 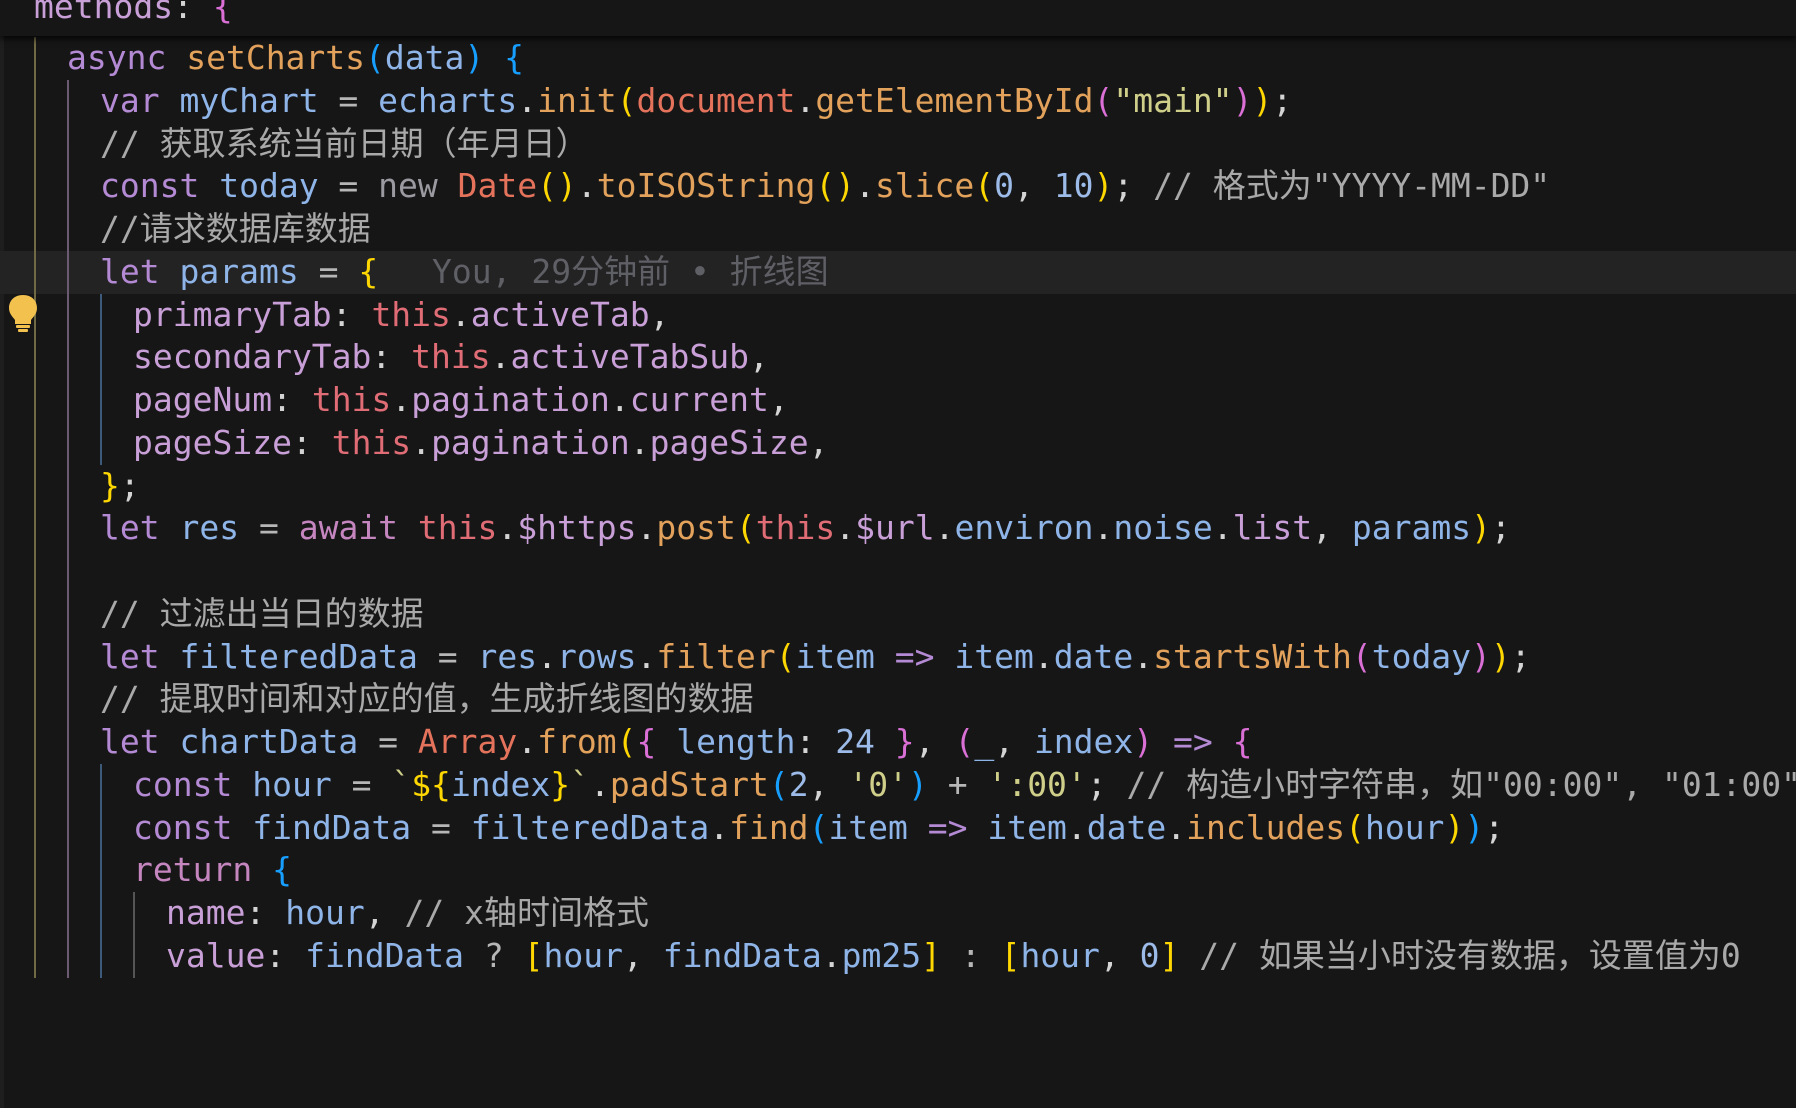 I want to click on code-token: today, so click(x=1421, y=656).